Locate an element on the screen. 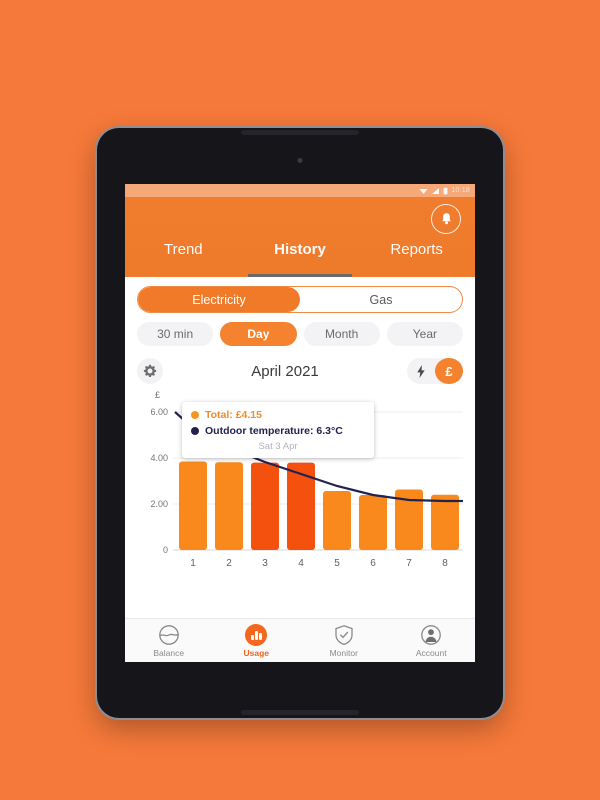 This screenshot has height=800, width=600. period-option-month: Month is located at coordinates (341, 334).